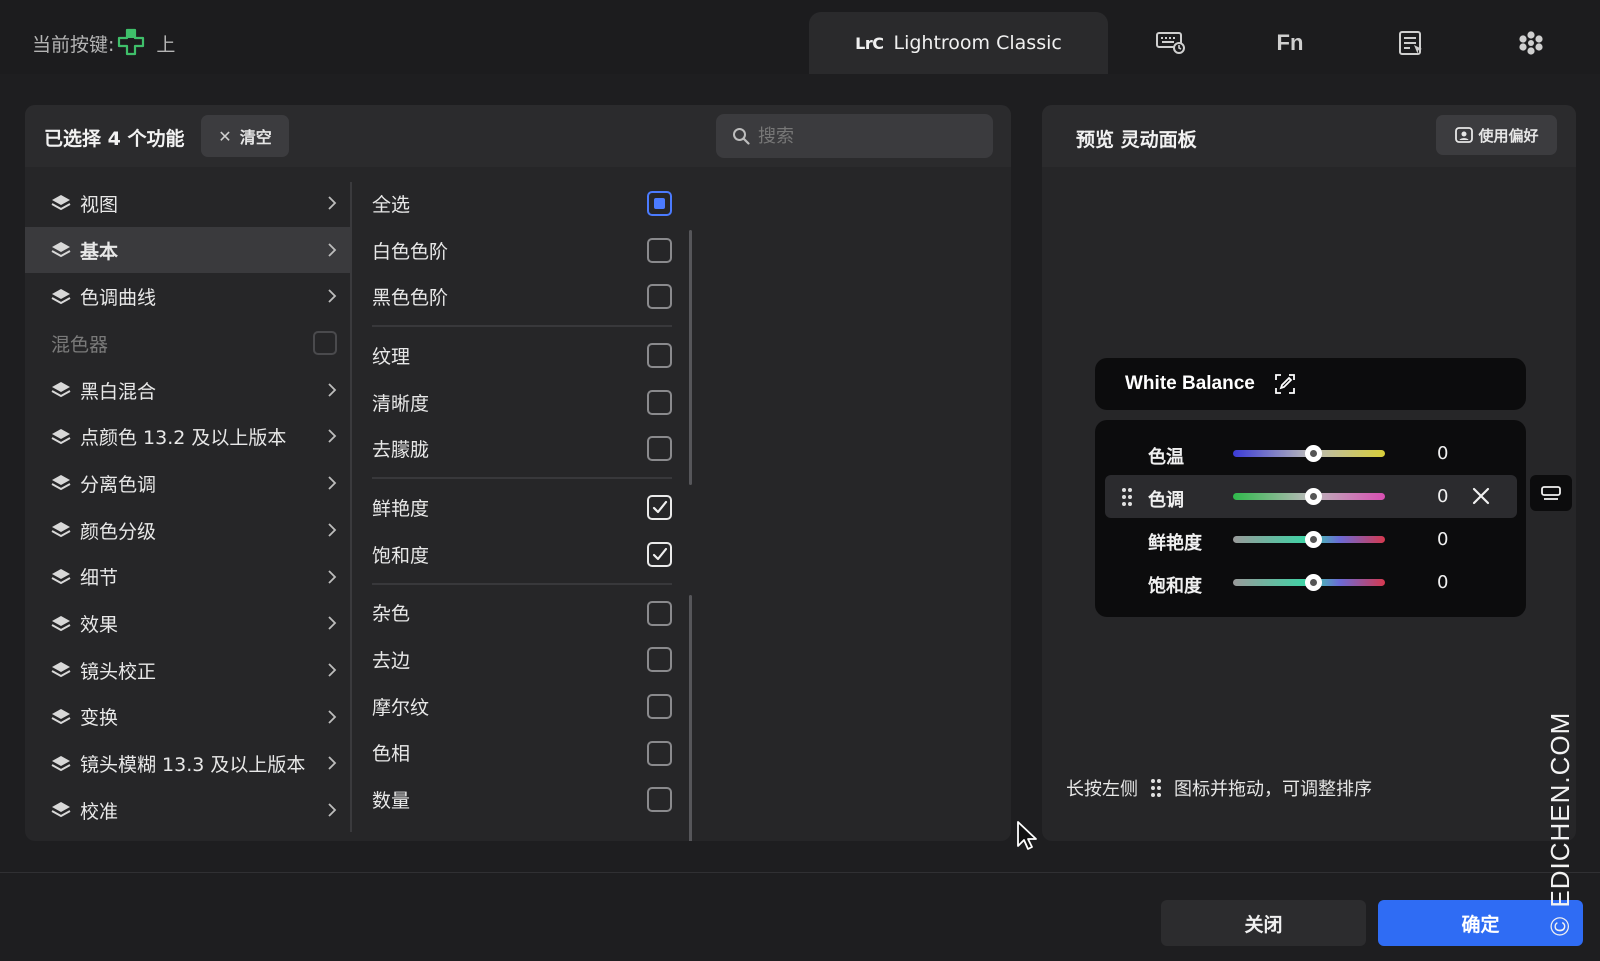 This screenshot has height=961, width=1600. What do you see at coordinates (869, 43) in the screenshot?
I see `lrc-icon: LrC` at bounding box center [869, 43].